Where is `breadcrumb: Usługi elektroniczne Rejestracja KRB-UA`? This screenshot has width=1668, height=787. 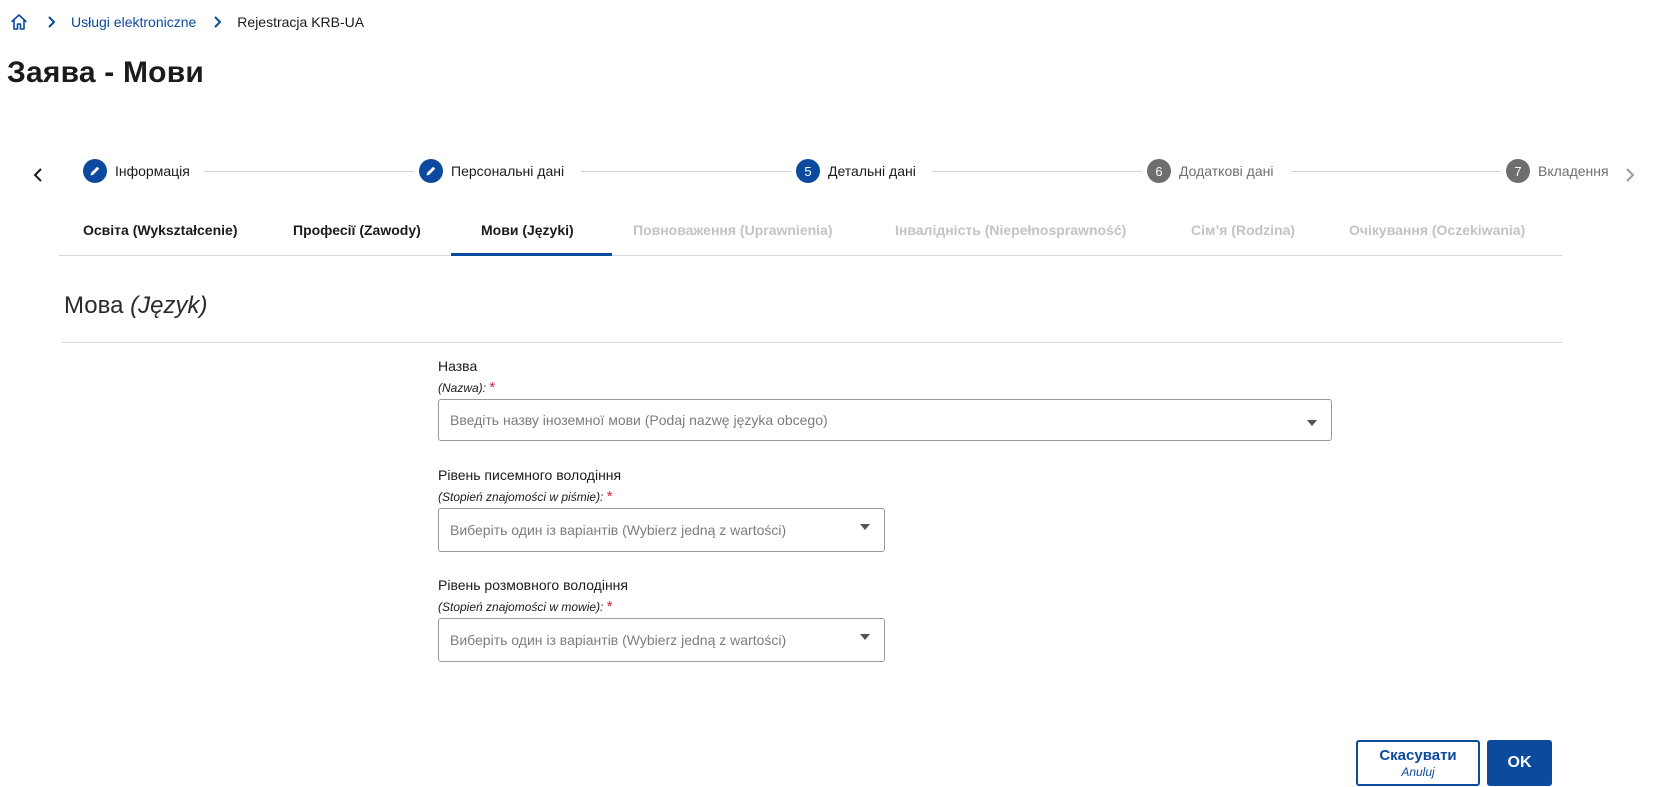 breadcrumb: Usługi elektroniczne Rejestracja KRB-UA is located at coordinates (186, 22).